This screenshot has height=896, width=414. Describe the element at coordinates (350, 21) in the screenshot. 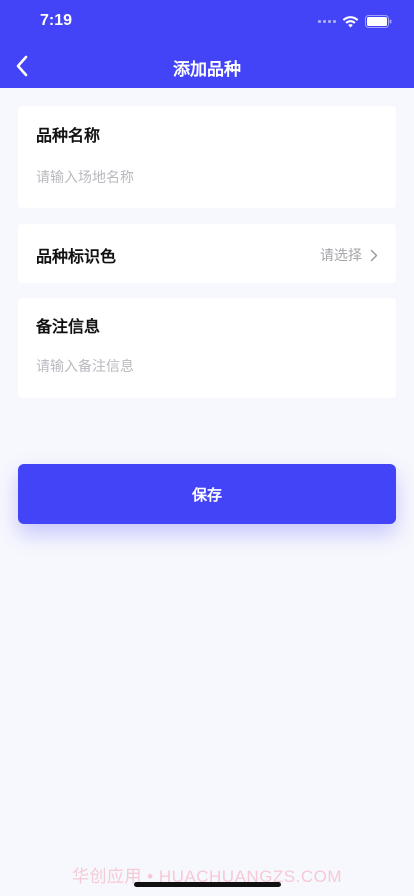

I see `wifi-icon` at that location.